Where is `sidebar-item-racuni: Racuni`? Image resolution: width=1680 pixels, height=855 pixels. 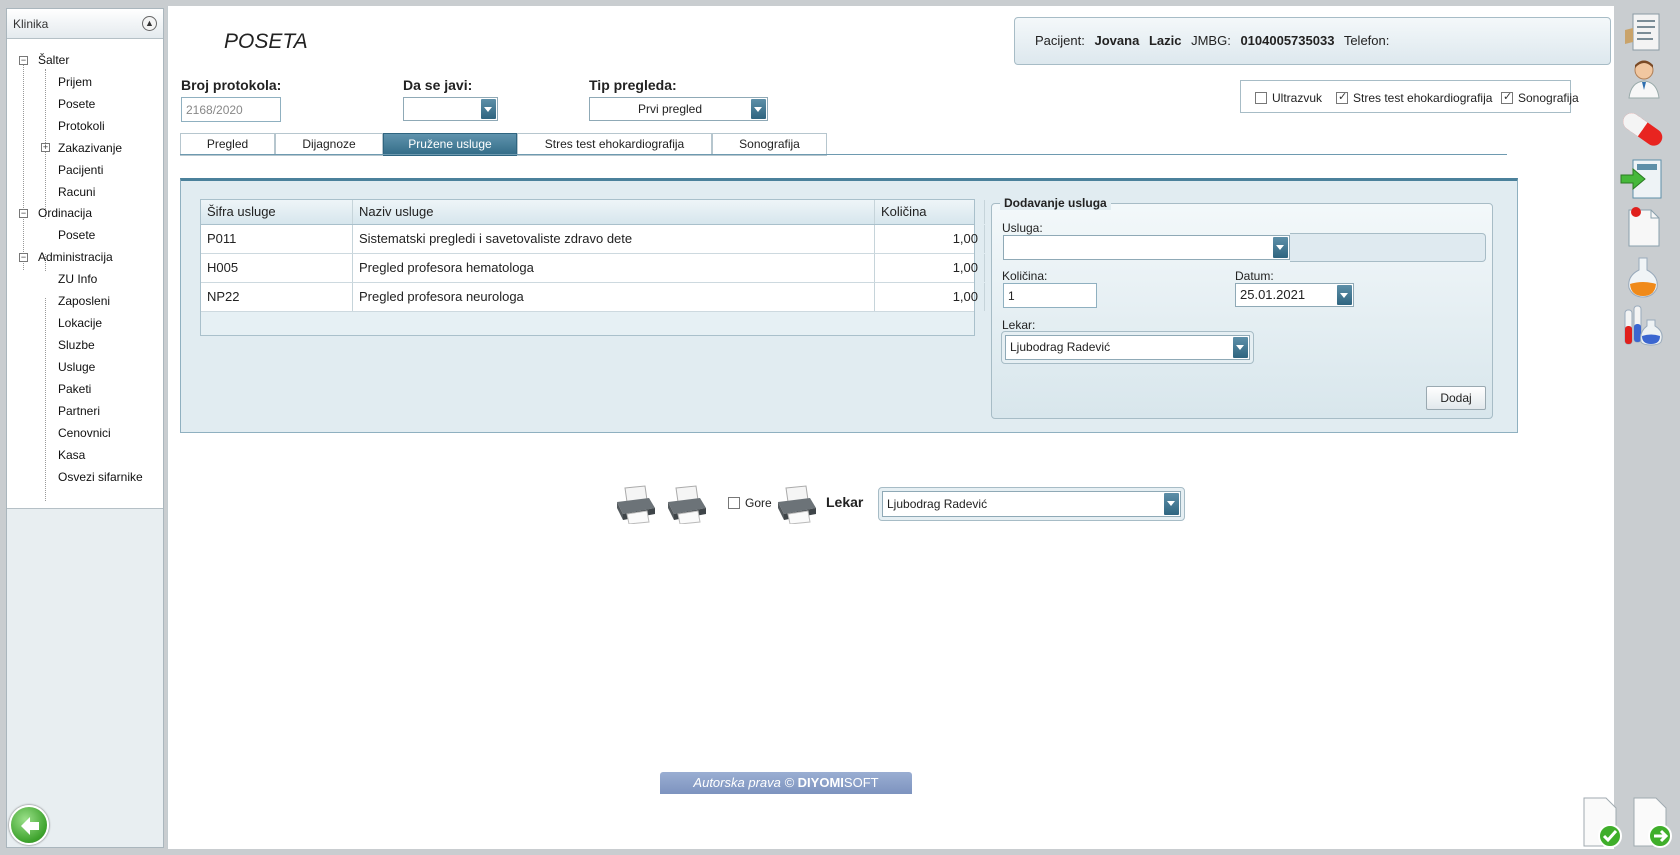
sidebar-item-racuni: Racuni is located at coordinates (76, 192).